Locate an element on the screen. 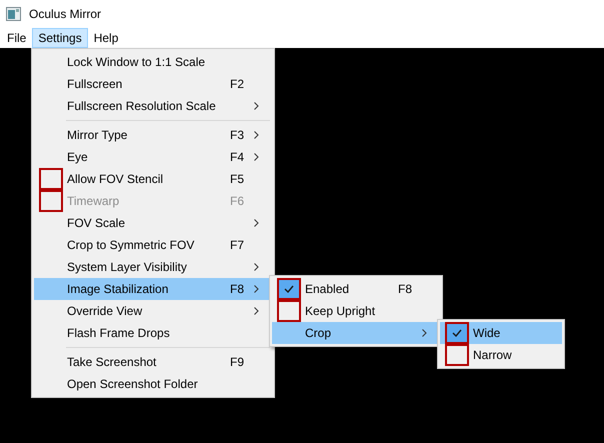 The height and width of the screenshot is (443, 604). menu-item: Fullscreen Resolution Scale is located at coordinates (153, 106).